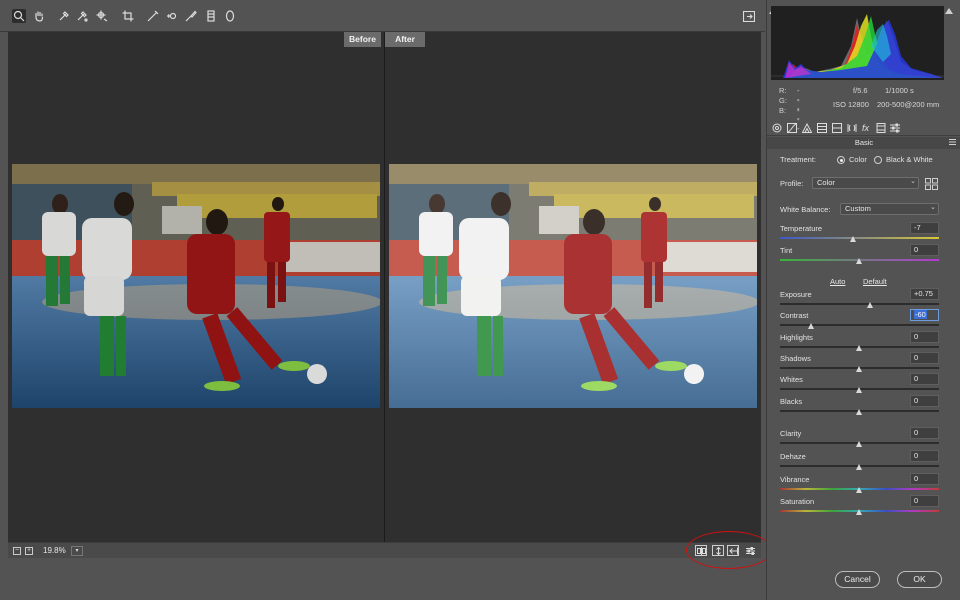 This screenshot has height=600, width=960. What do you see at coordinates (924, 315) in the screenshot?
I see `contrast-value: -60` at bounding box center [924, 315].